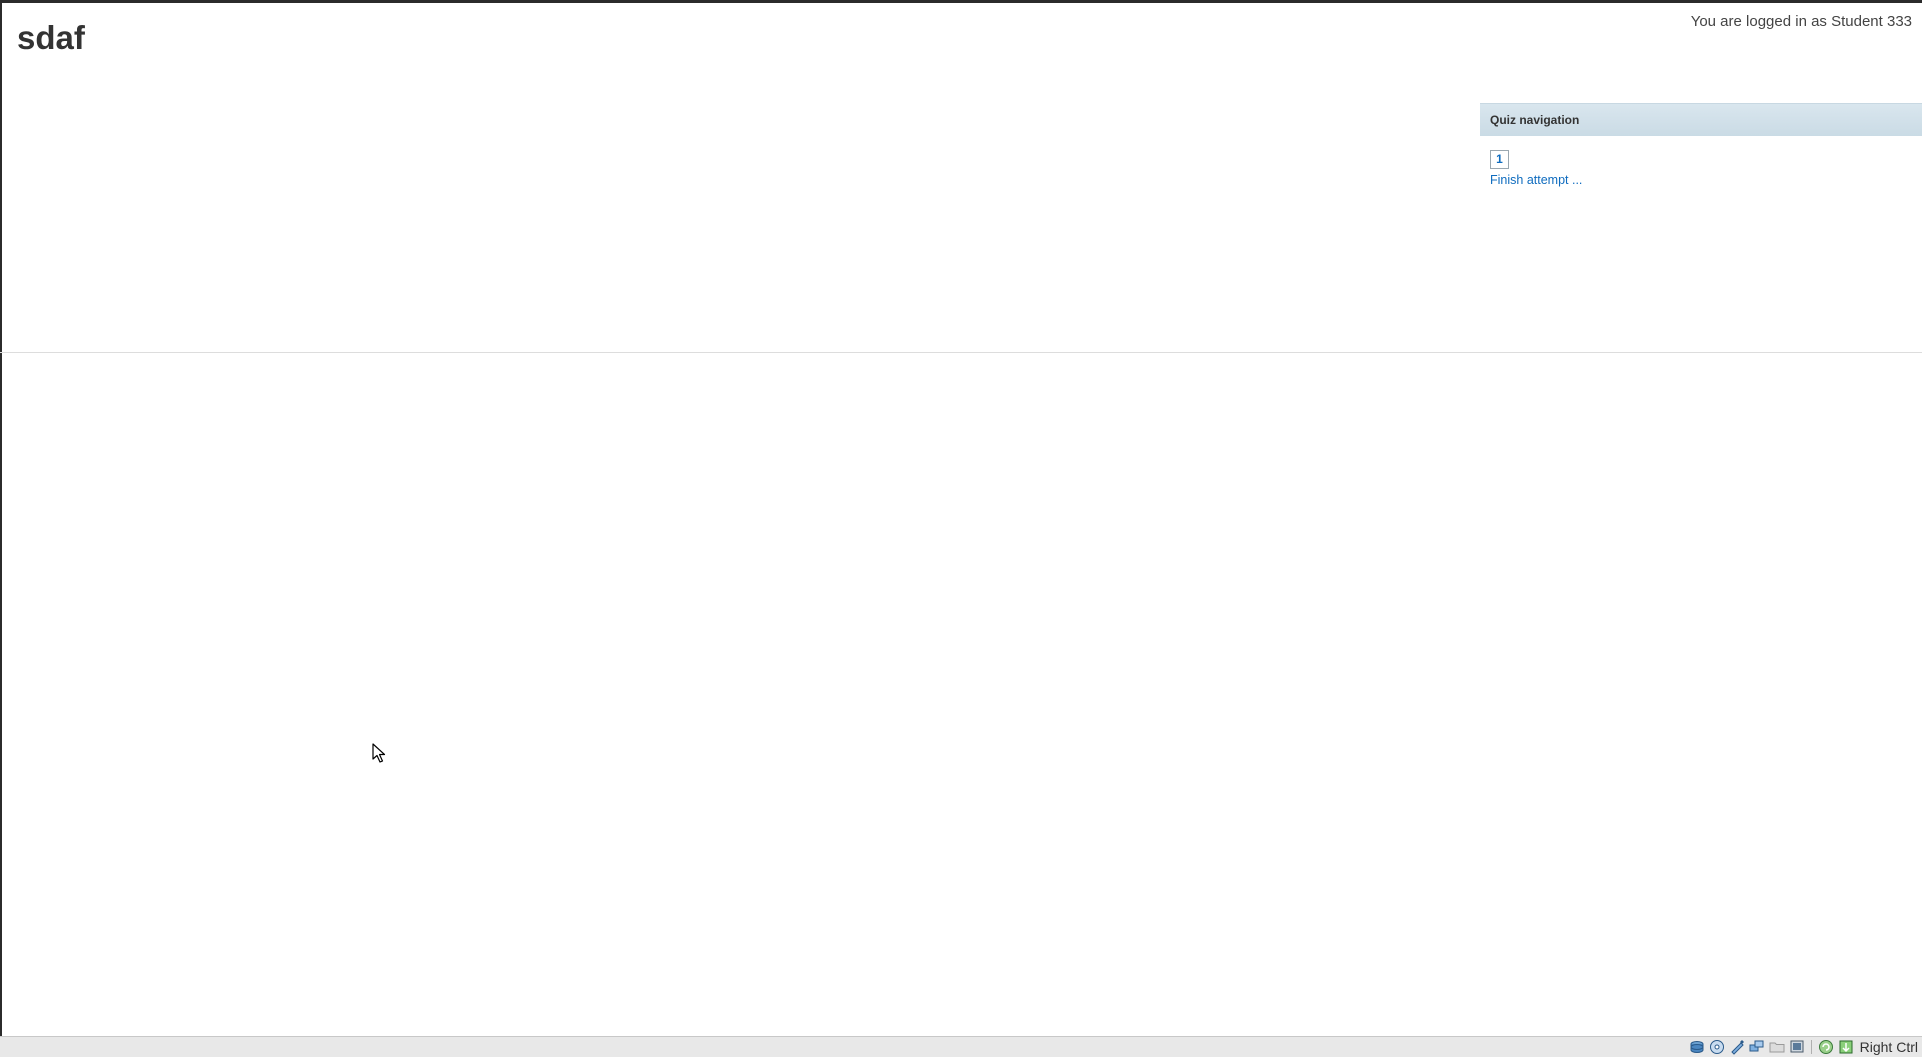 This screenshot has width=1922, height=1057. I want to click on shared-folder-icon, so click(1777, 1047).